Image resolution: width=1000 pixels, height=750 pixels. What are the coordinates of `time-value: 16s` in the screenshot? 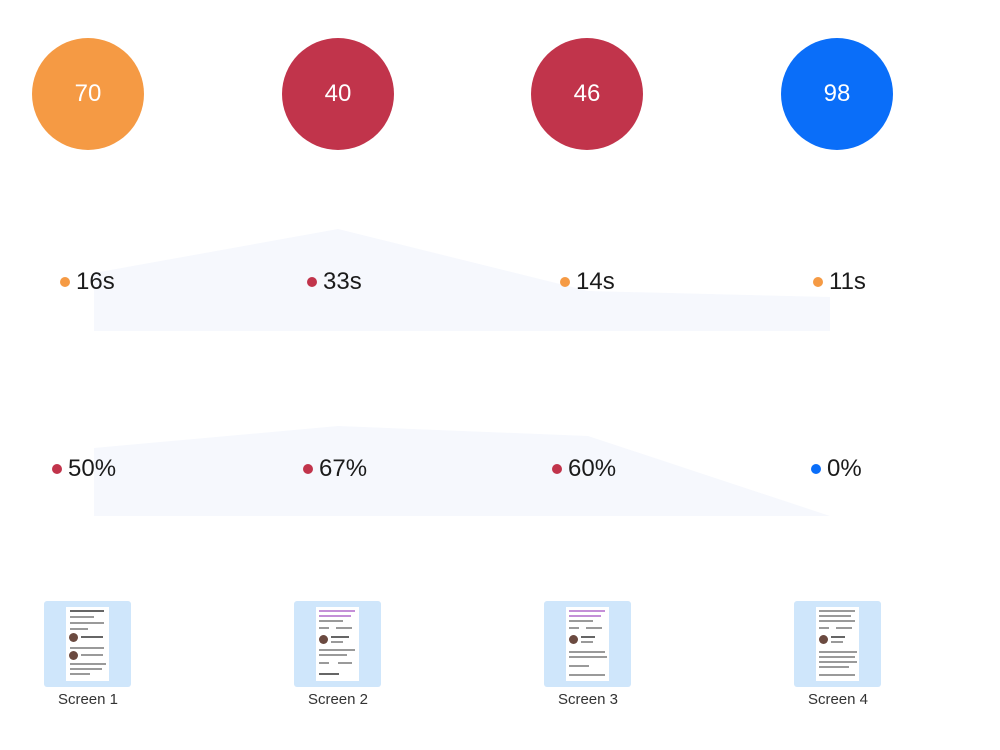 It's located at (95, 281).